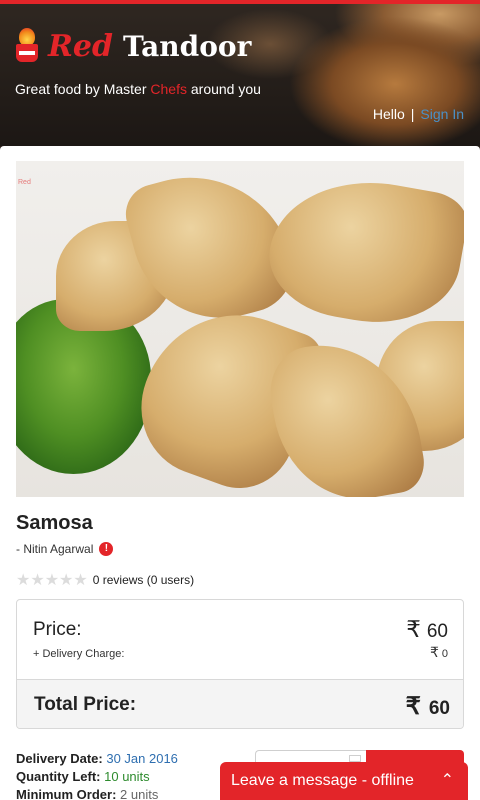  What do you see at coordinates (97, 758) in the screenshot?
I see `delivery-date-row: Delivery Date: 30 Jan 2016` at bounding box center [97, 758].